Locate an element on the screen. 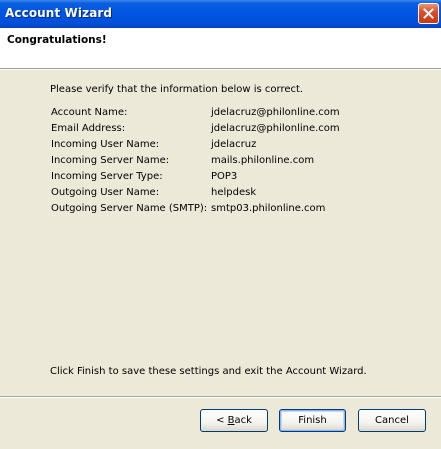 Image resolution: width=441 pixels, height=449 pixels. title-bar: Account Wizard is located at coordinates (220, 14).